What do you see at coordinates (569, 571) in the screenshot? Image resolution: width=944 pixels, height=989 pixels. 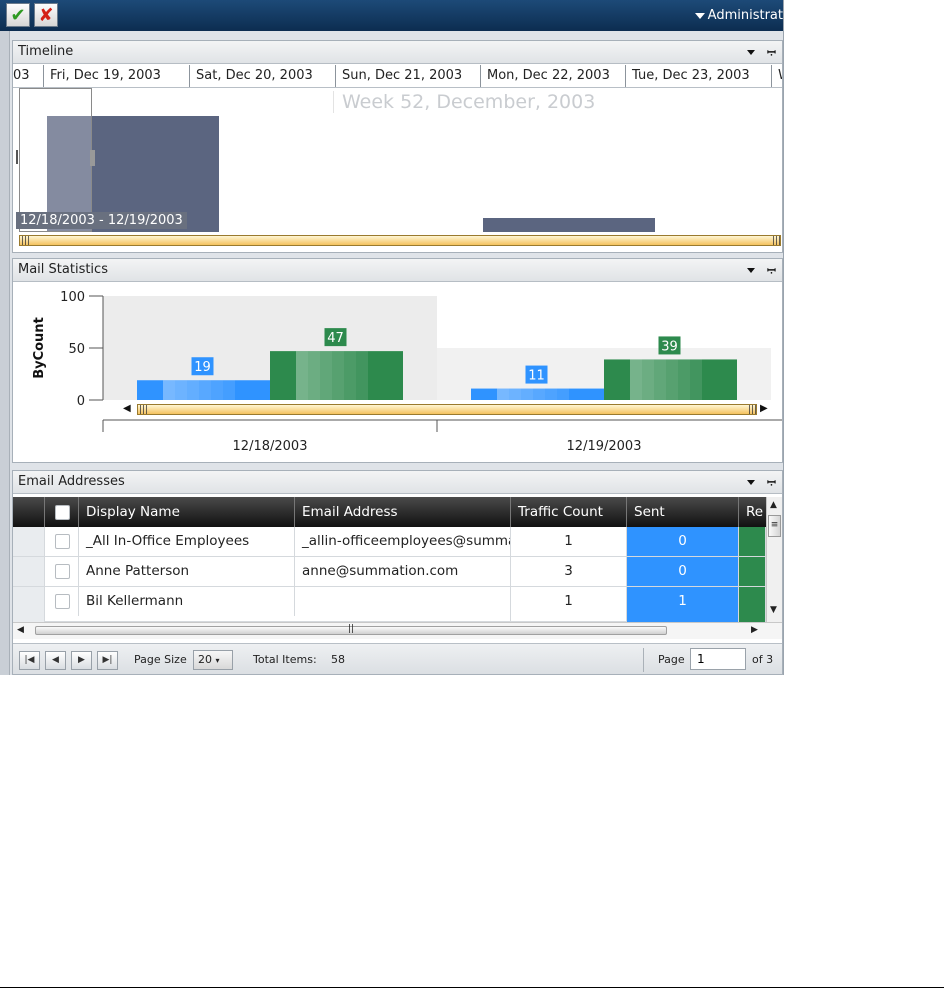 I see `traffic-count-cell: 3` at bounding box center [569, 571].